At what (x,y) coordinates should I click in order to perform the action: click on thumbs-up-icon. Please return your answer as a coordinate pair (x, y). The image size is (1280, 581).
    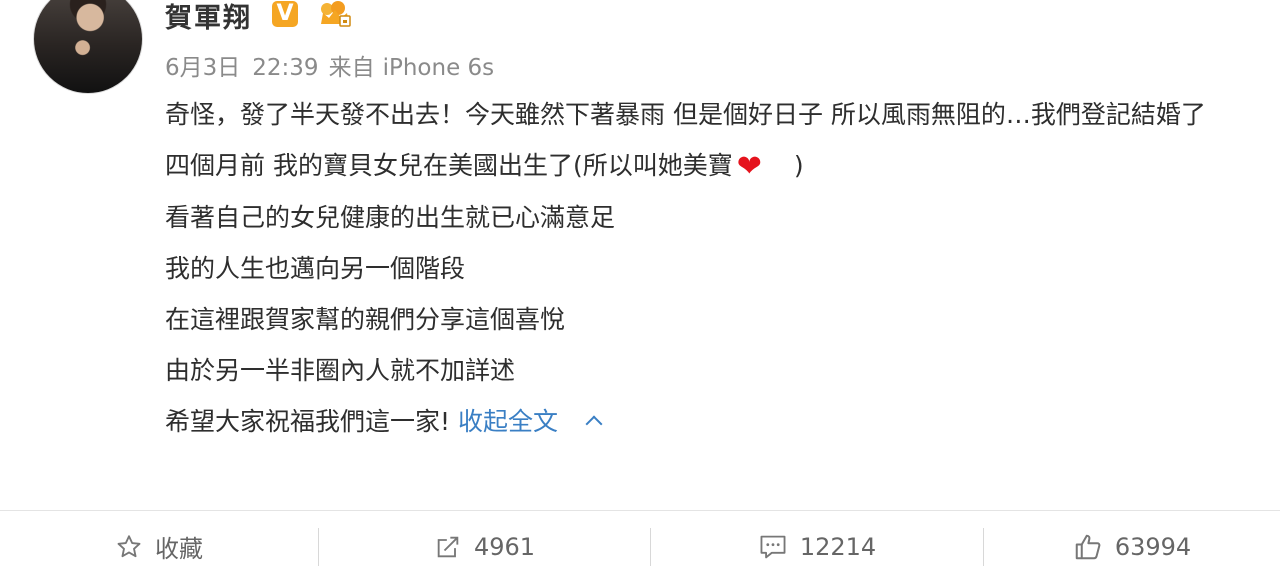
    Looking at the image, I should click on (1088, 546).